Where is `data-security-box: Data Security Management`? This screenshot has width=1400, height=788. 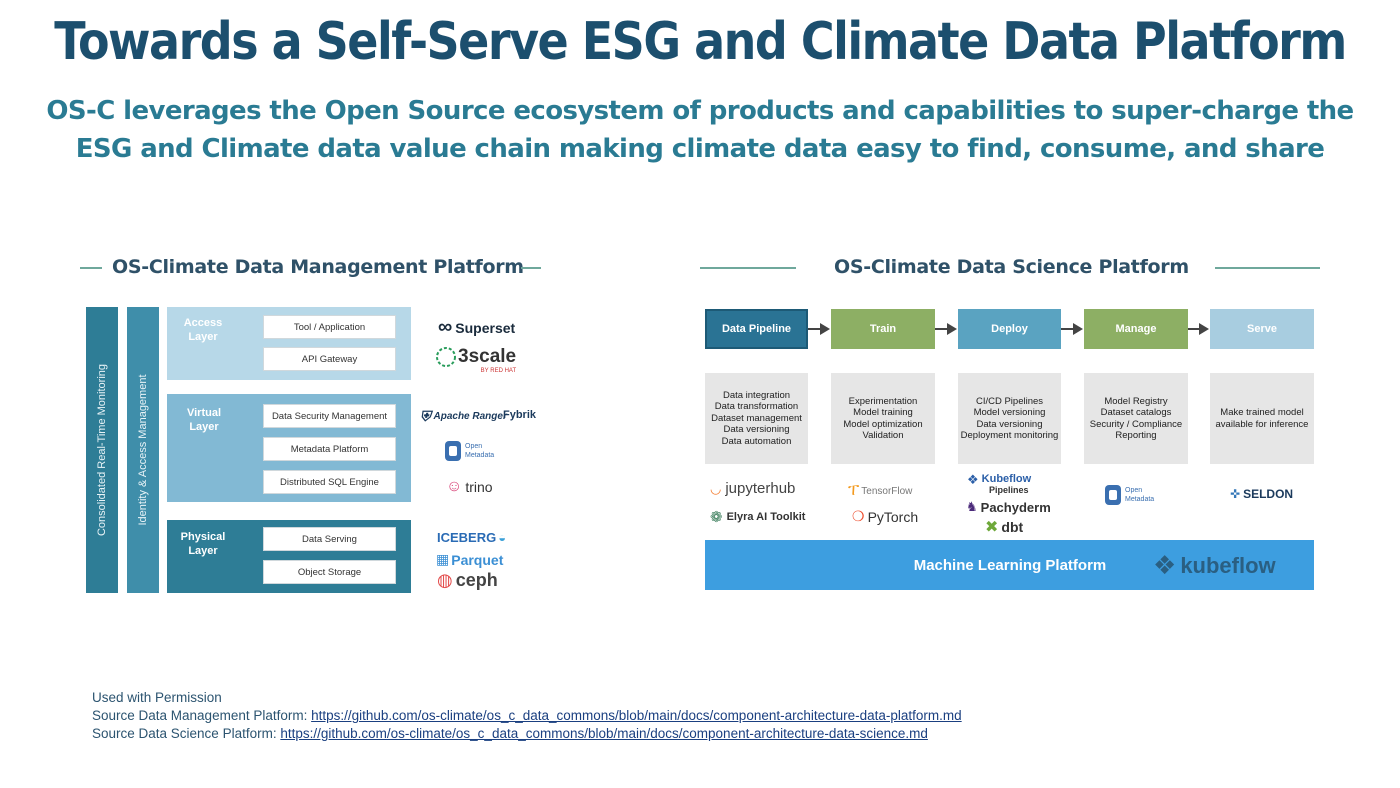
data-security-box: Data Security Management is located at coordinates (329, 416).